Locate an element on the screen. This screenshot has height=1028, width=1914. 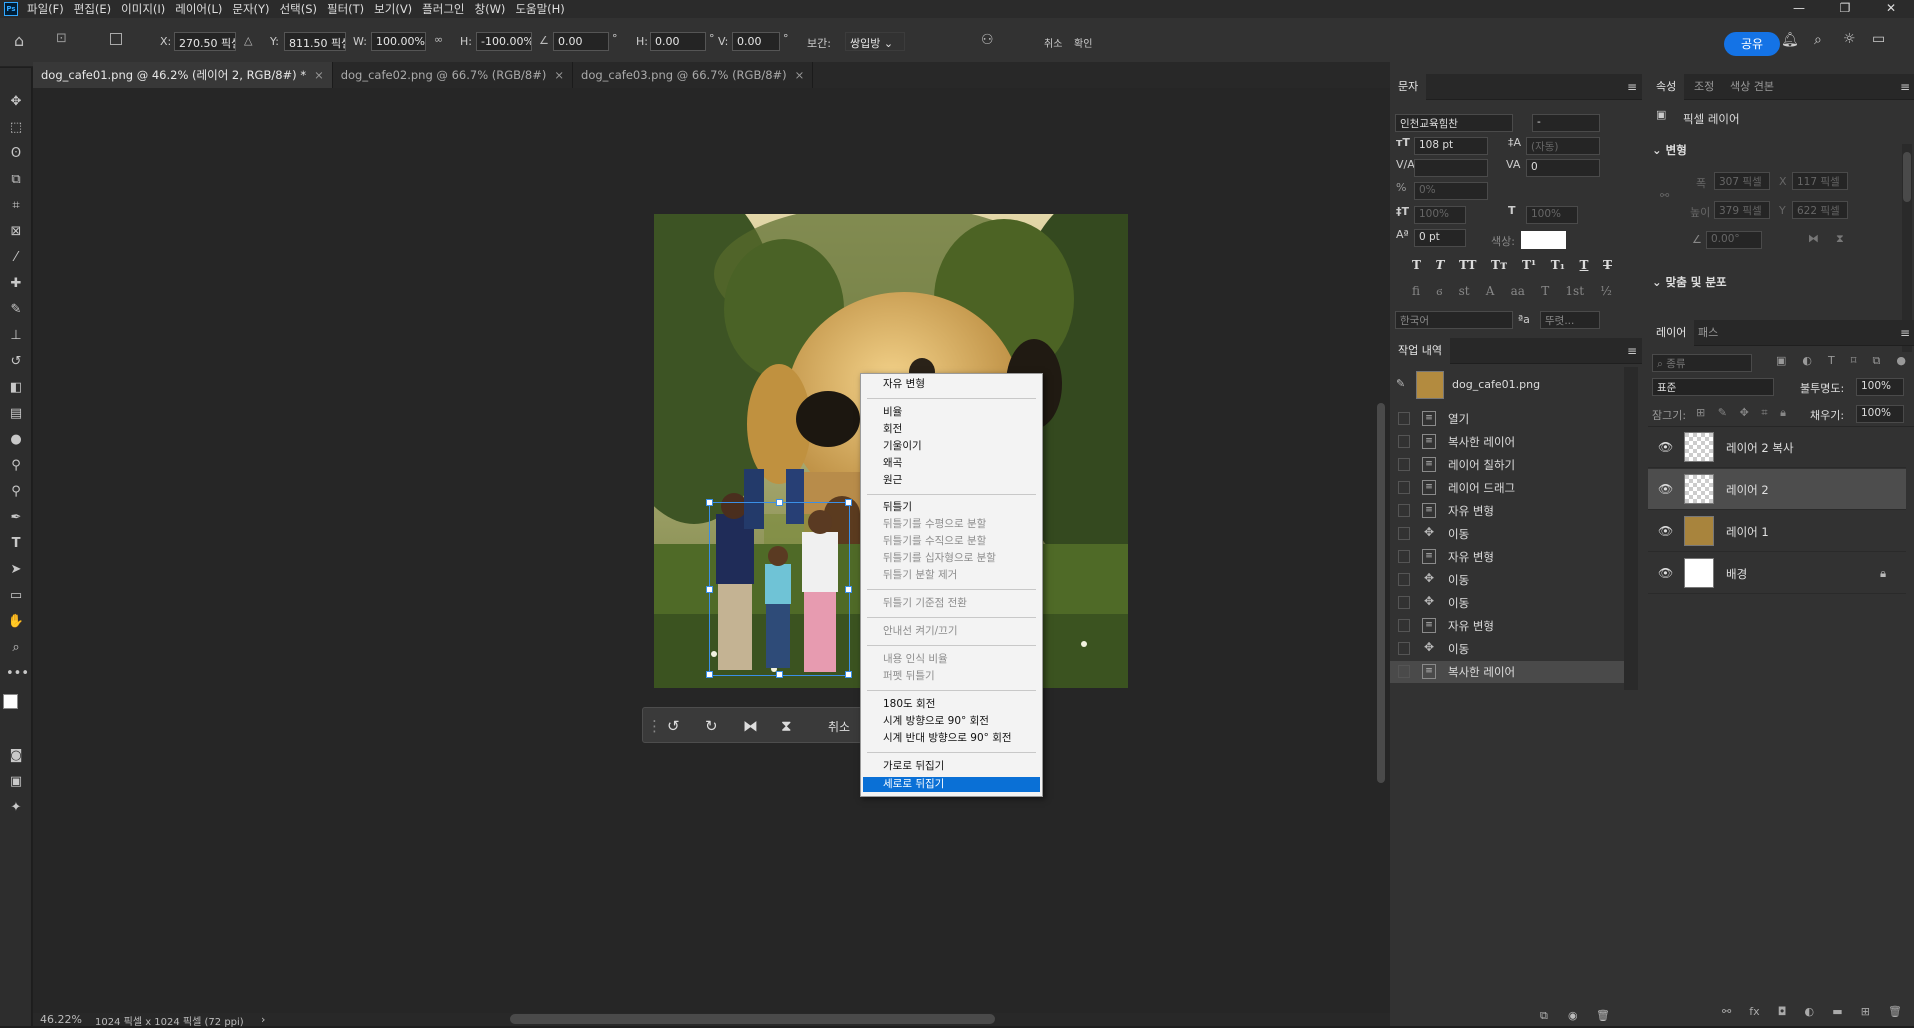
underline-button: T is located at coordinates (1584, 267).